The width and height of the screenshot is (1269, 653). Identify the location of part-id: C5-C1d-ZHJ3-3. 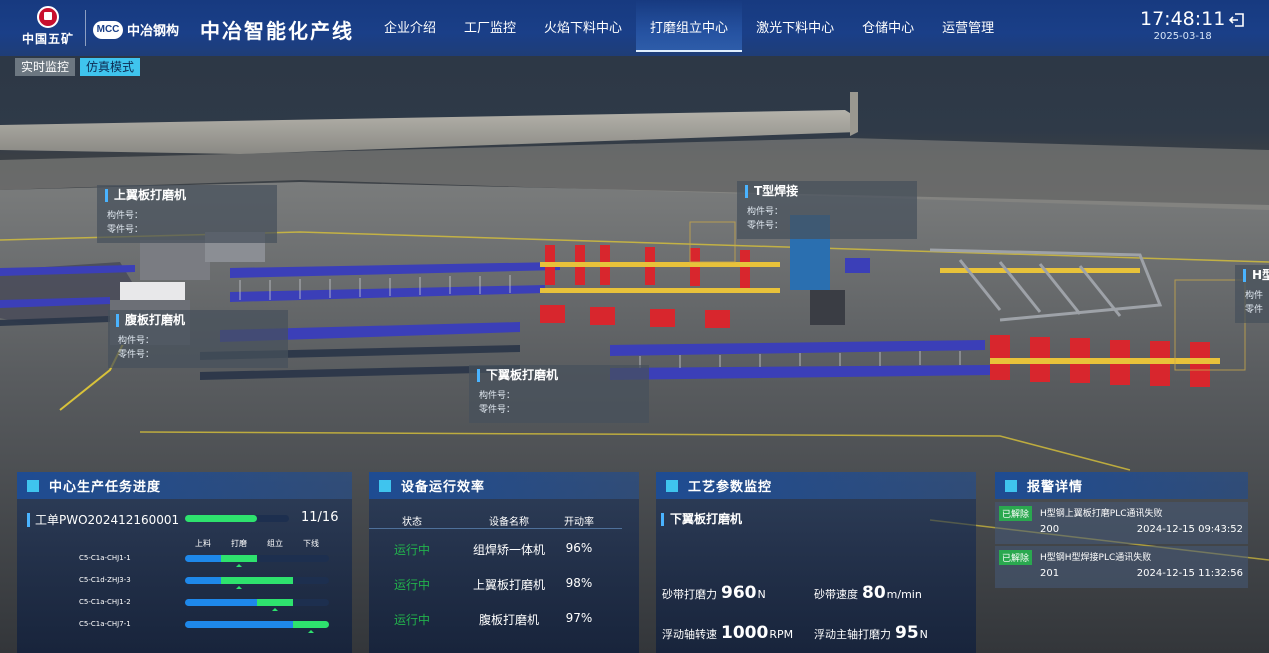
(105, 580).